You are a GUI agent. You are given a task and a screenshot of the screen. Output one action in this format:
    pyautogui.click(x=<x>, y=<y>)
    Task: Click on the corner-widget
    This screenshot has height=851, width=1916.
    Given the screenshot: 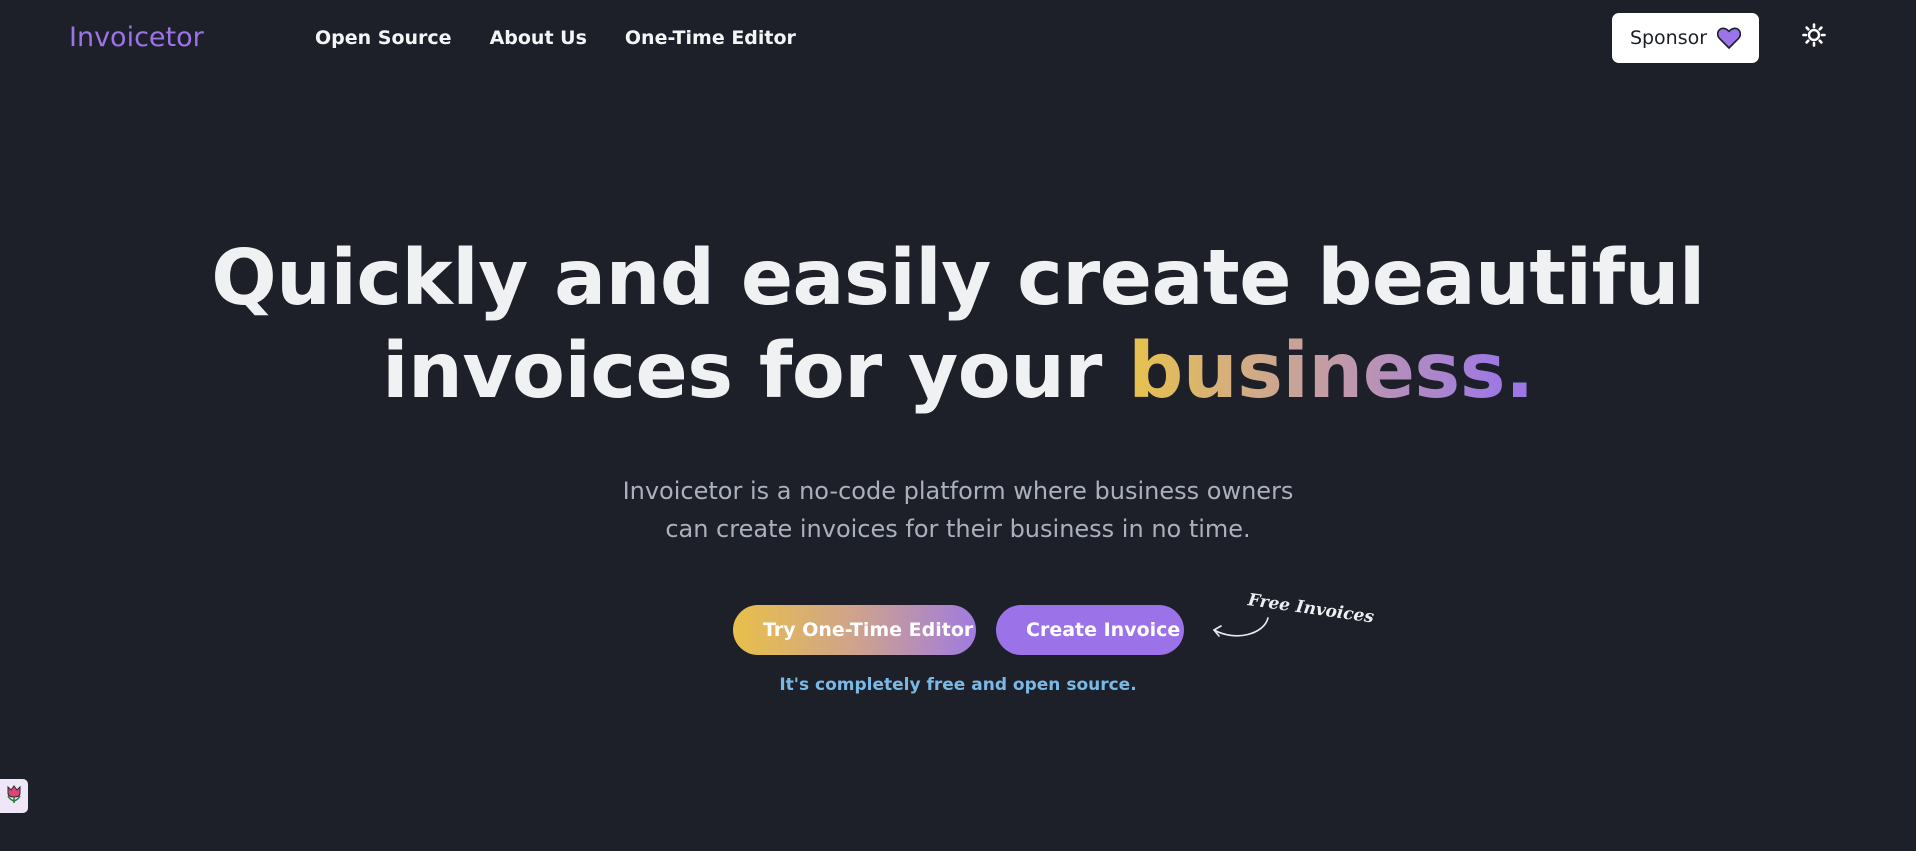 What is the action you would take?
    pyautogui.click(x=14, y=796)
    